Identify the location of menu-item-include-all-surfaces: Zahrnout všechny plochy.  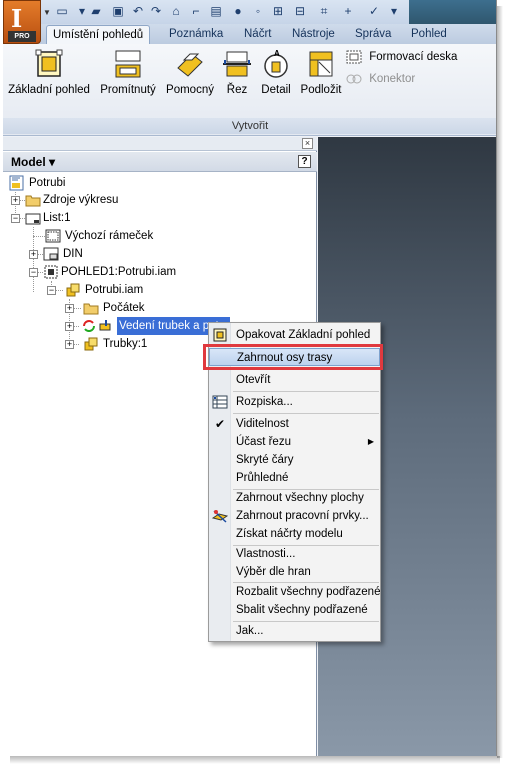
(294, 498).